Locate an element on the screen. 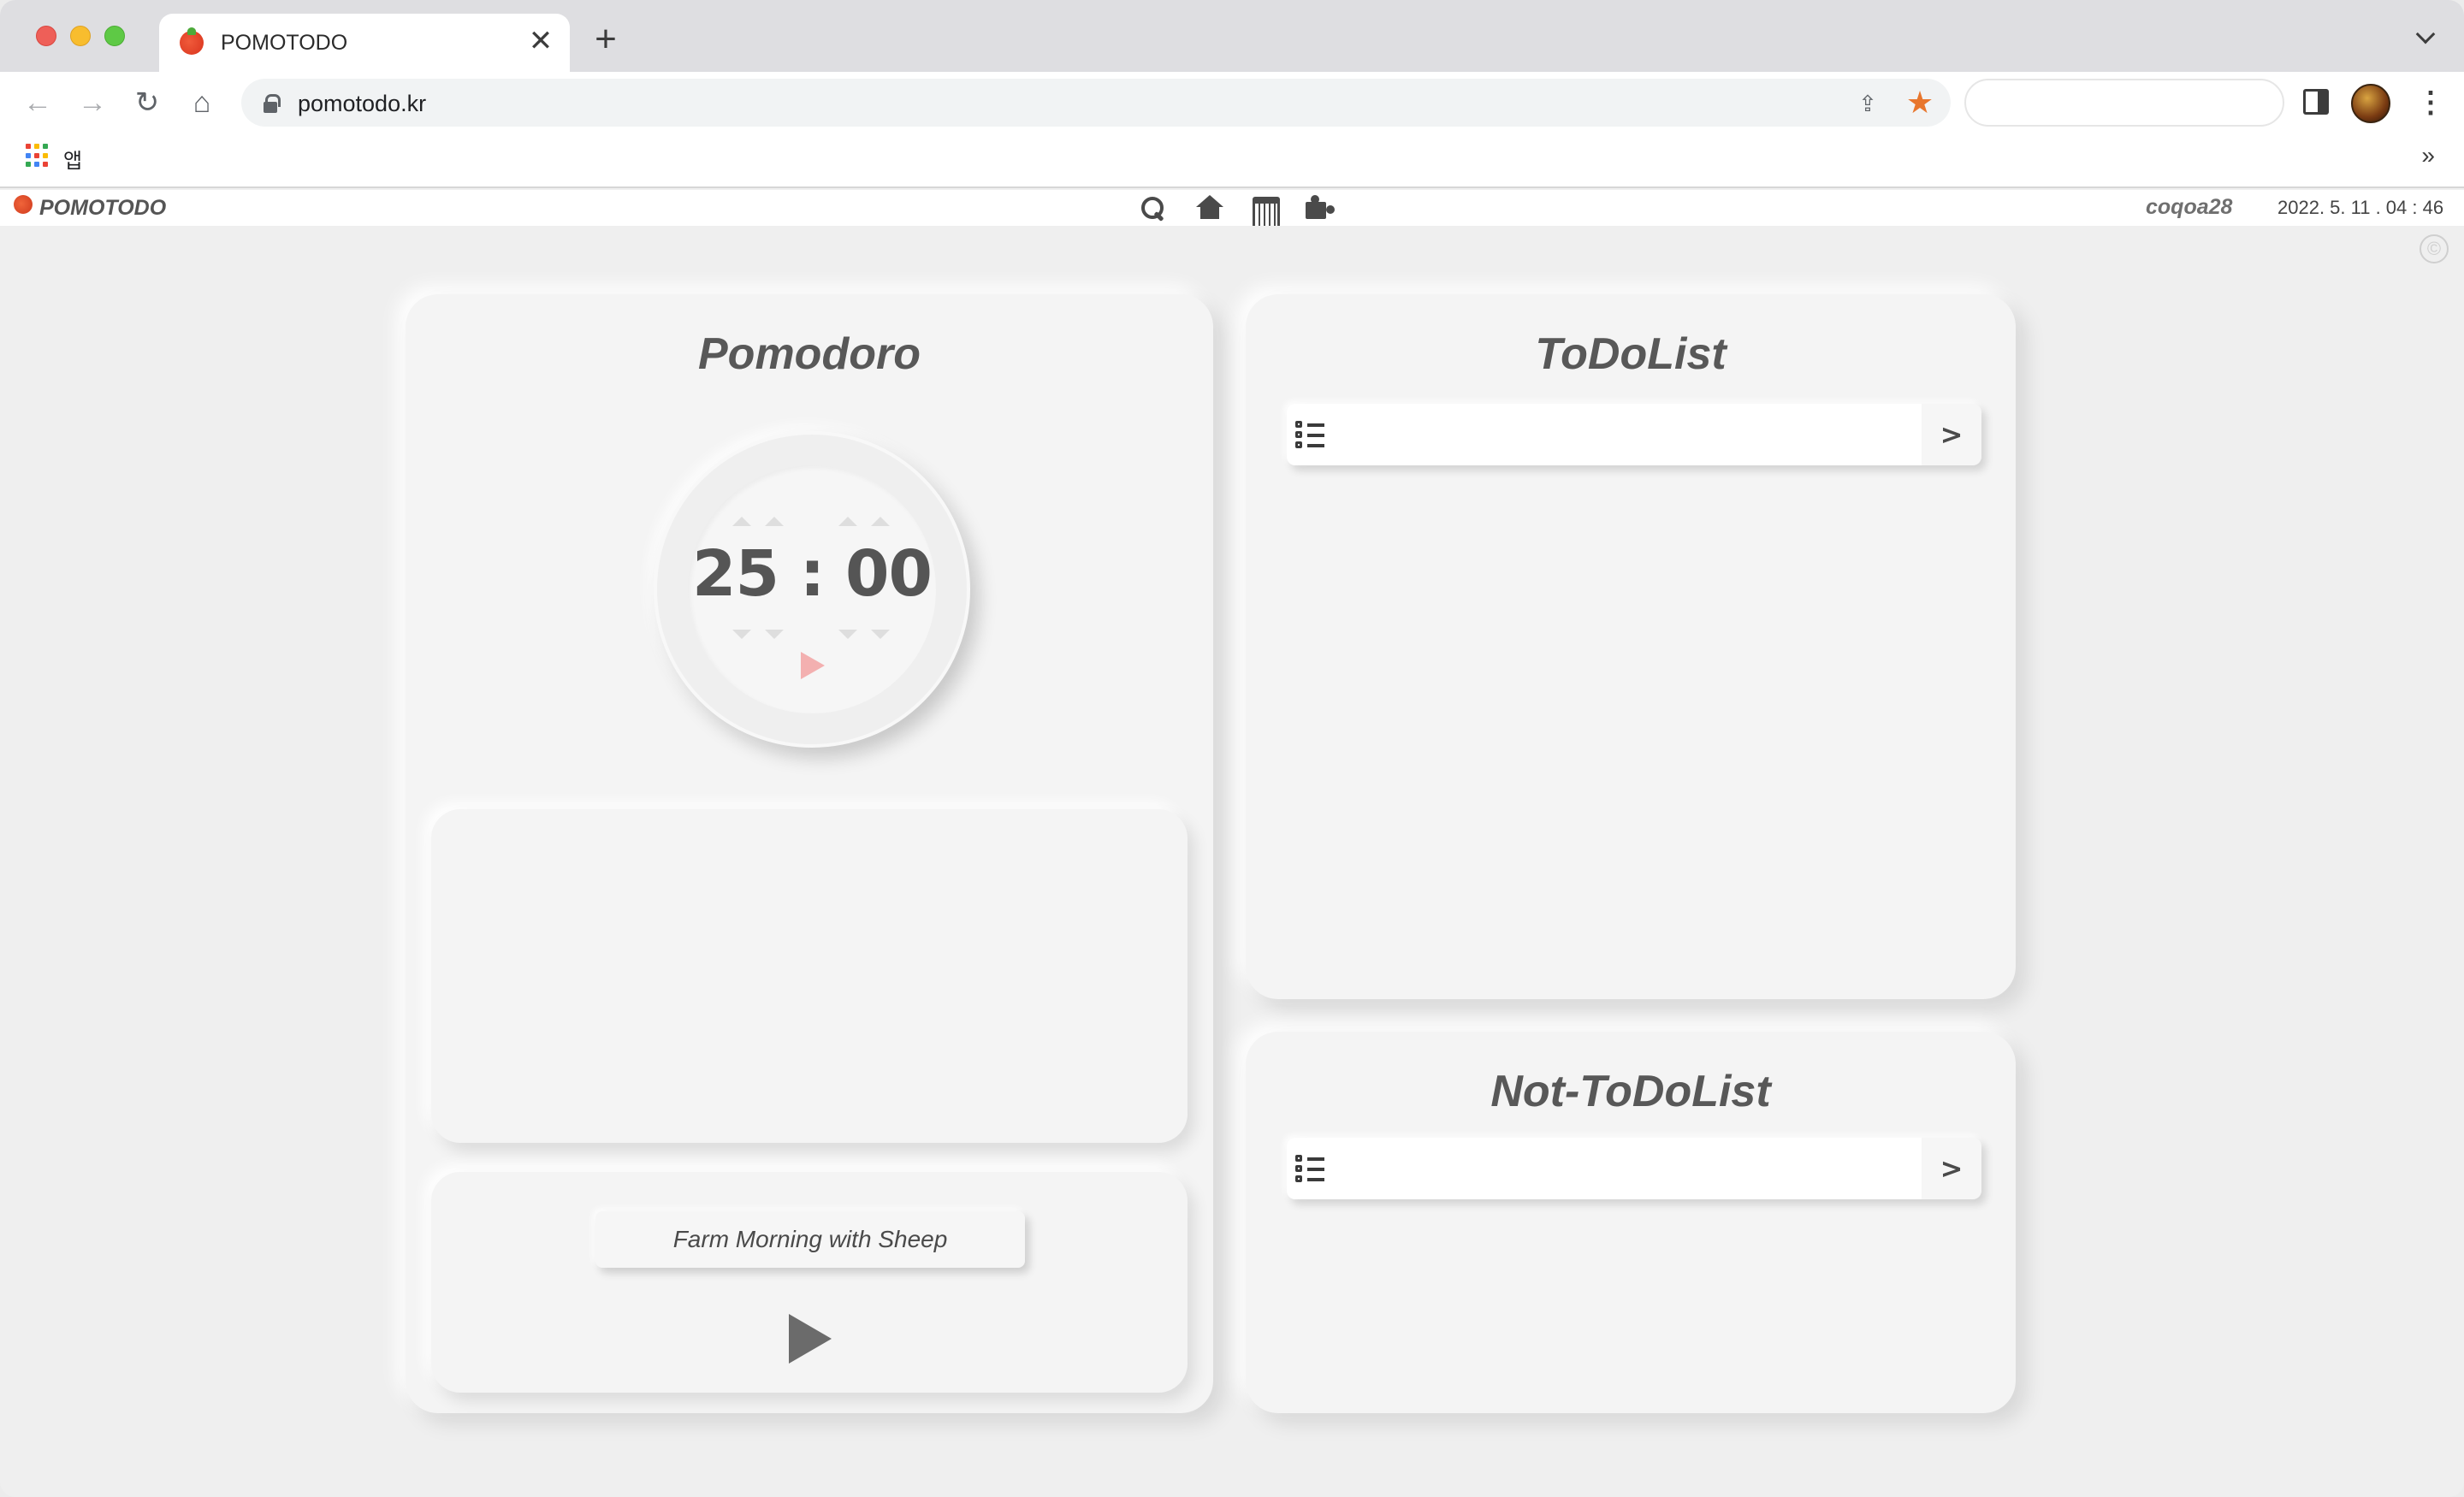 The width and height of the screenshot is (2464, 1497). todo-title: ToDoList is located at coordinates (1631, 354).